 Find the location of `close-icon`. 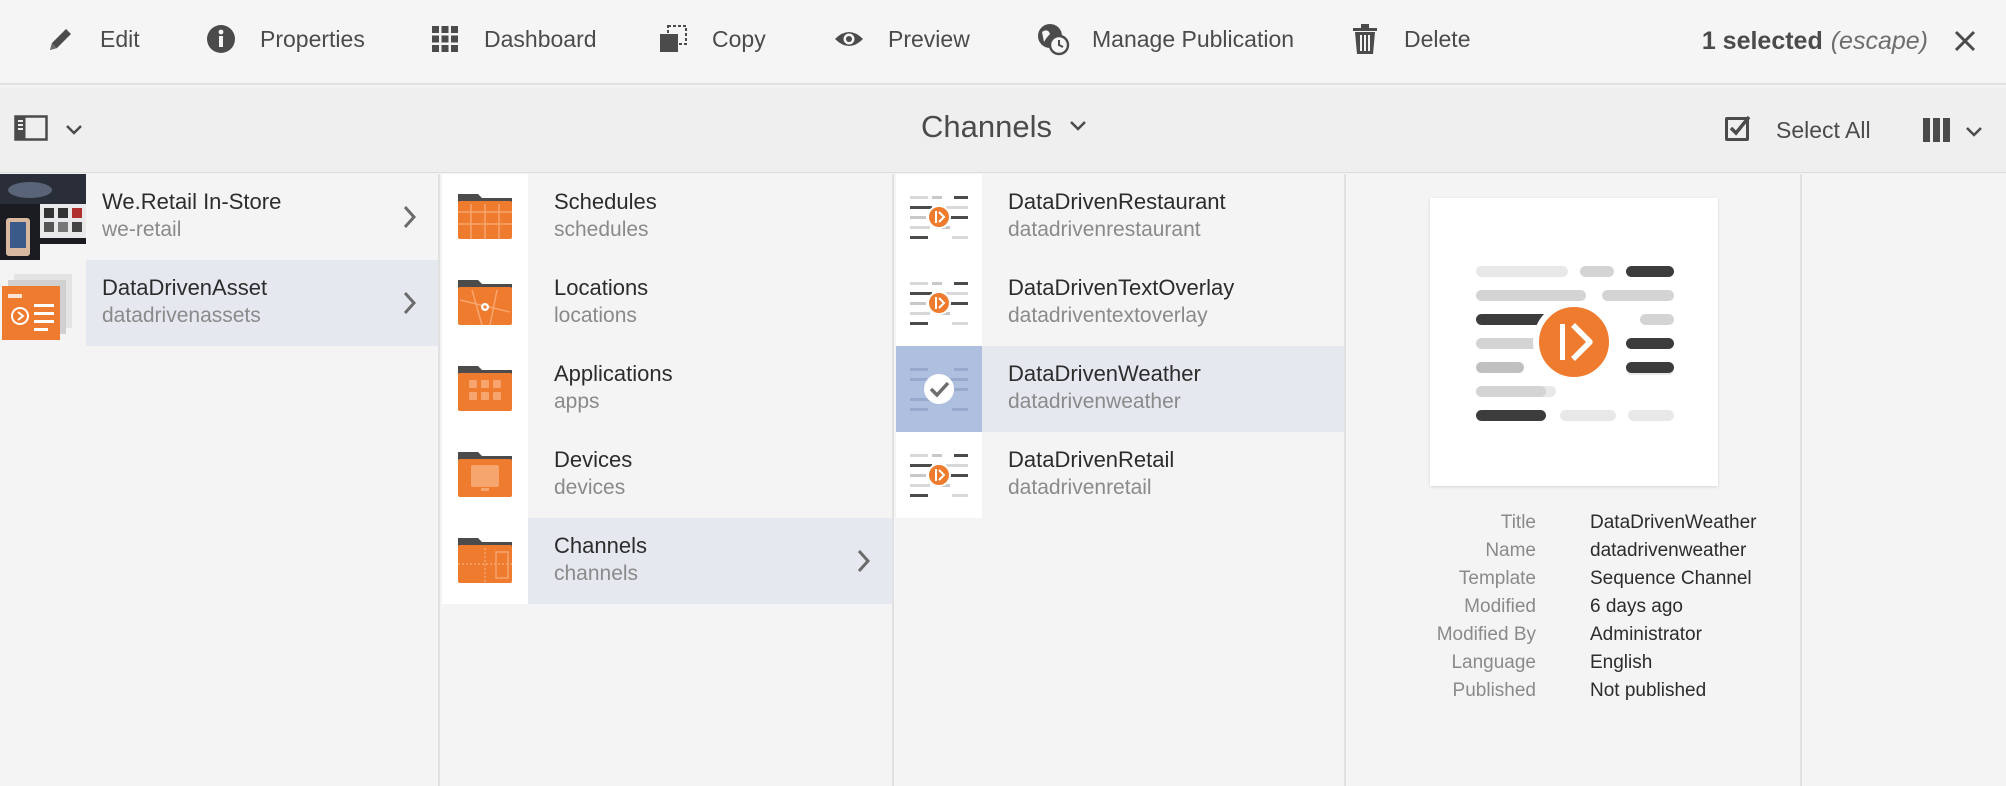

close-icon is located at coordinates (1965, 41).